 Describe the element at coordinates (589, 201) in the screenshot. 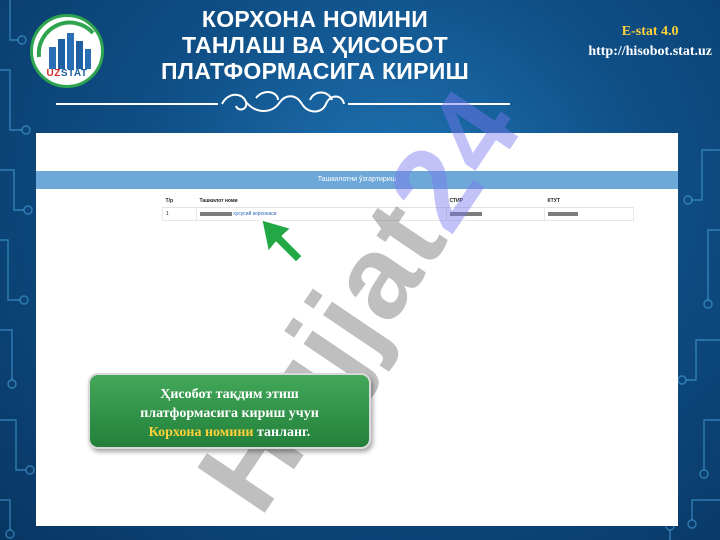

I see `column-header-ktut: КТУТ` at that location.